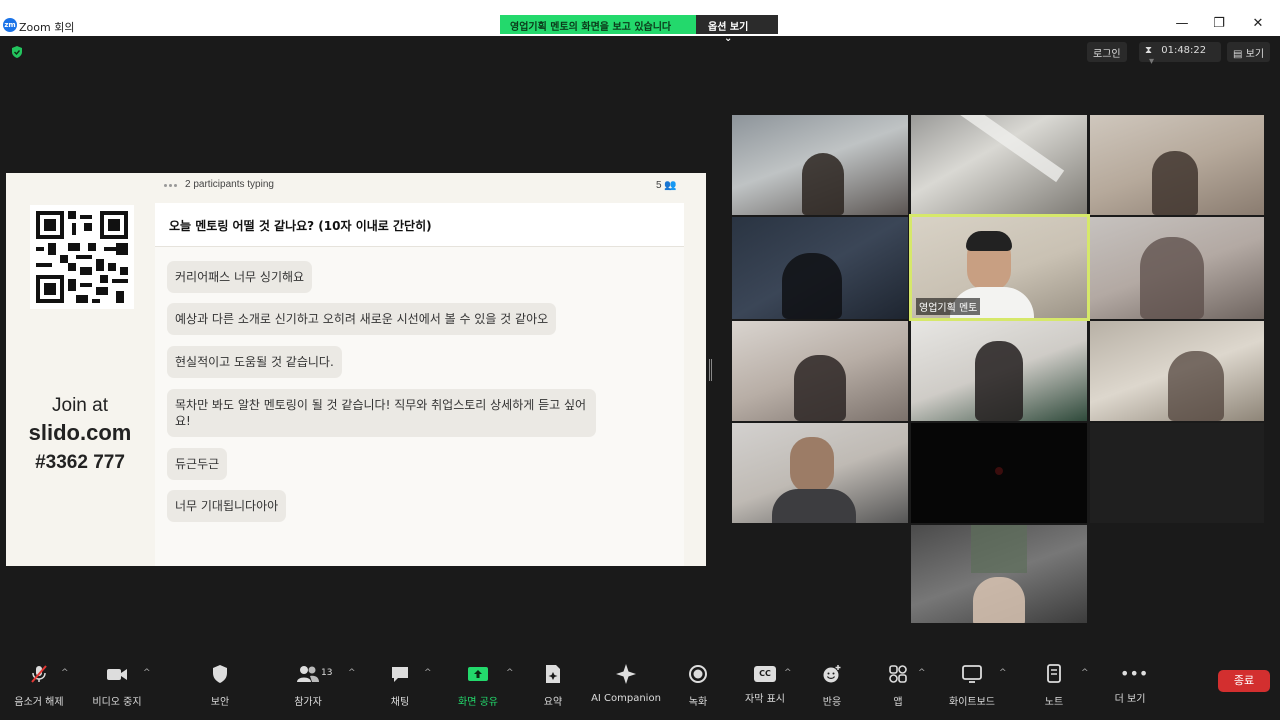  Describe the element at coordinates (478, 686) in the screenshot. I see `share-screen-button: 화면 공유` at that location.